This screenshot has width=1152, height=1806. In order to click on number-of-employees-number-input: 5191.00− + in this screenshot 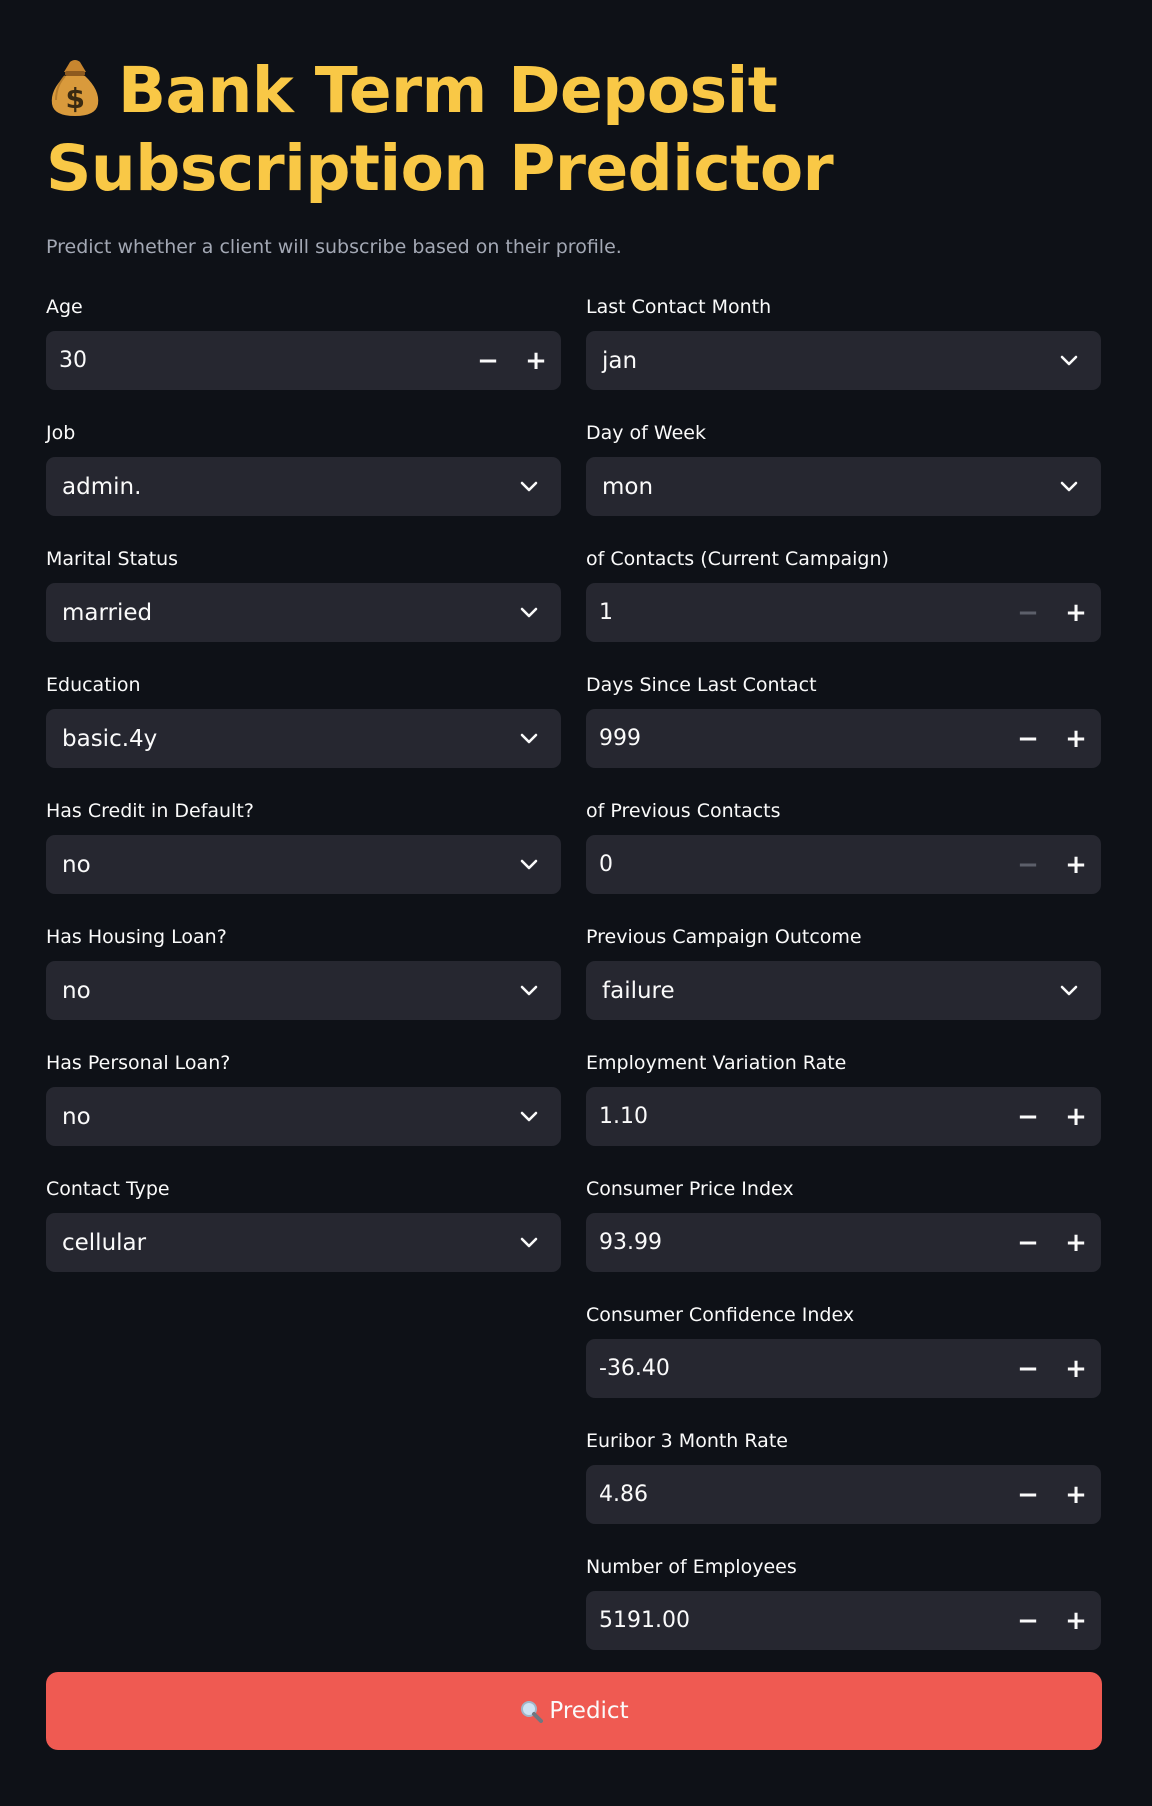, I will do `click(843, 1620)`.